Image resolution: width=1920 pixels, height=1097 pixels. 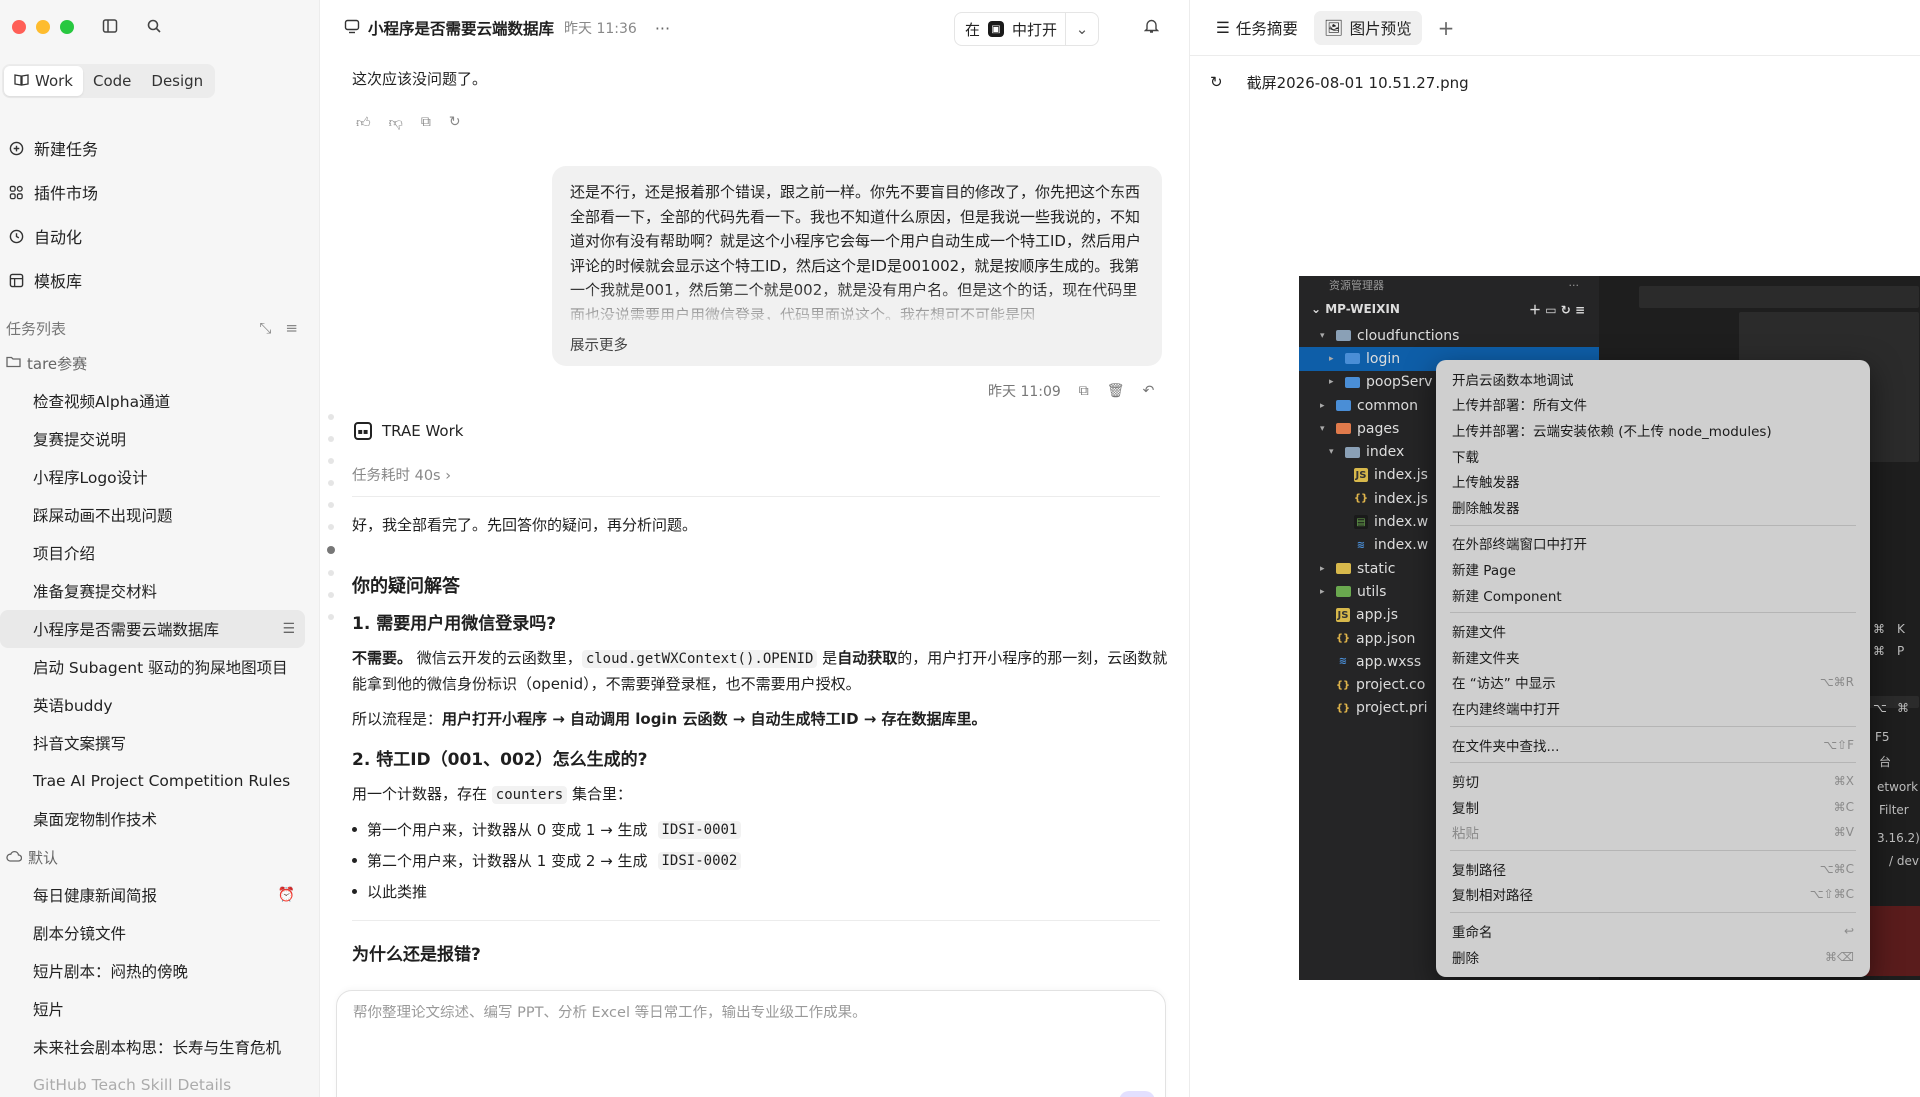 I want to click on context-menu-item: 开启云函数本地调试, so click(x=1653, y=379).